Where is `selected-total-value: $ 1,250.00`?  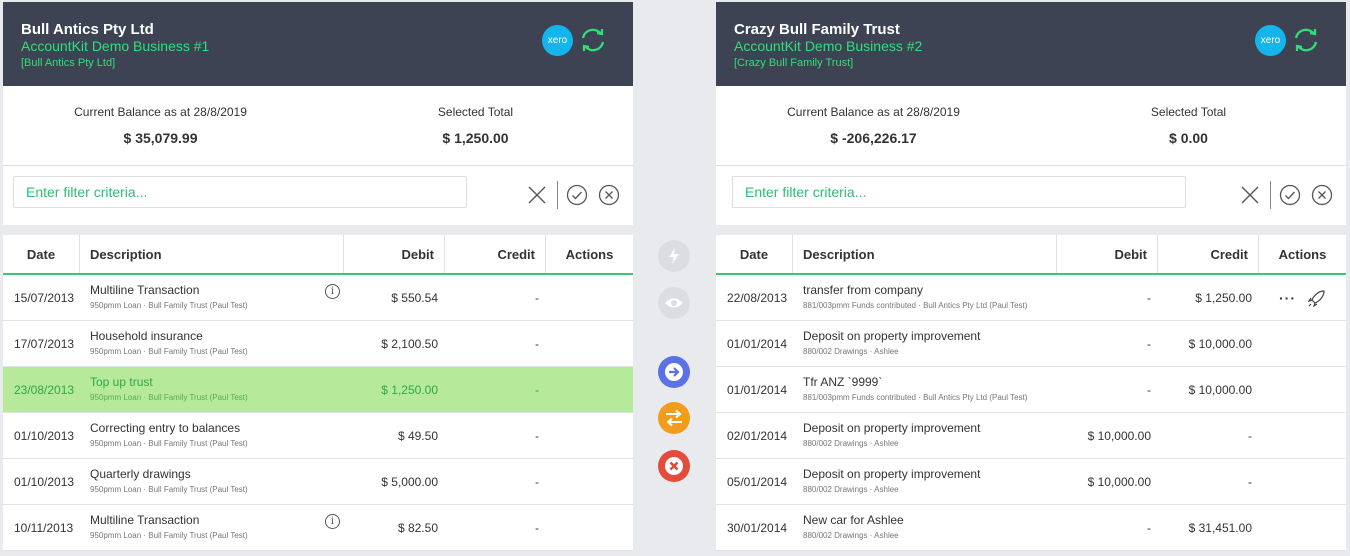
selected-total-value: $ 1,250.00 is located at coordinates (475, 138).